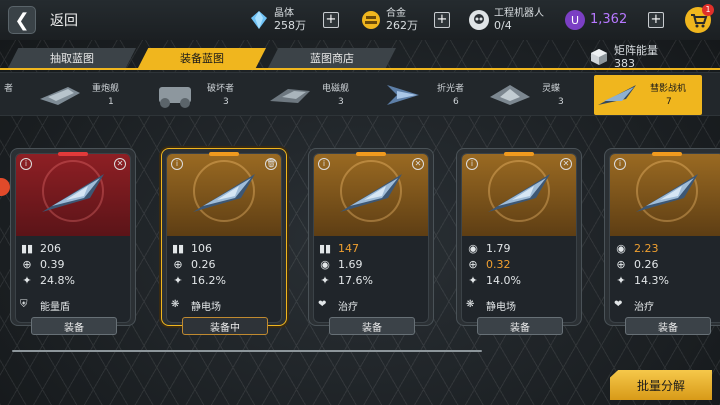 This screenshot has height=405, width=720. What do you see at coordinates (350, 264) in the screenshot?
I see `stat-value: 1.69` at bounding box center [350, 264].